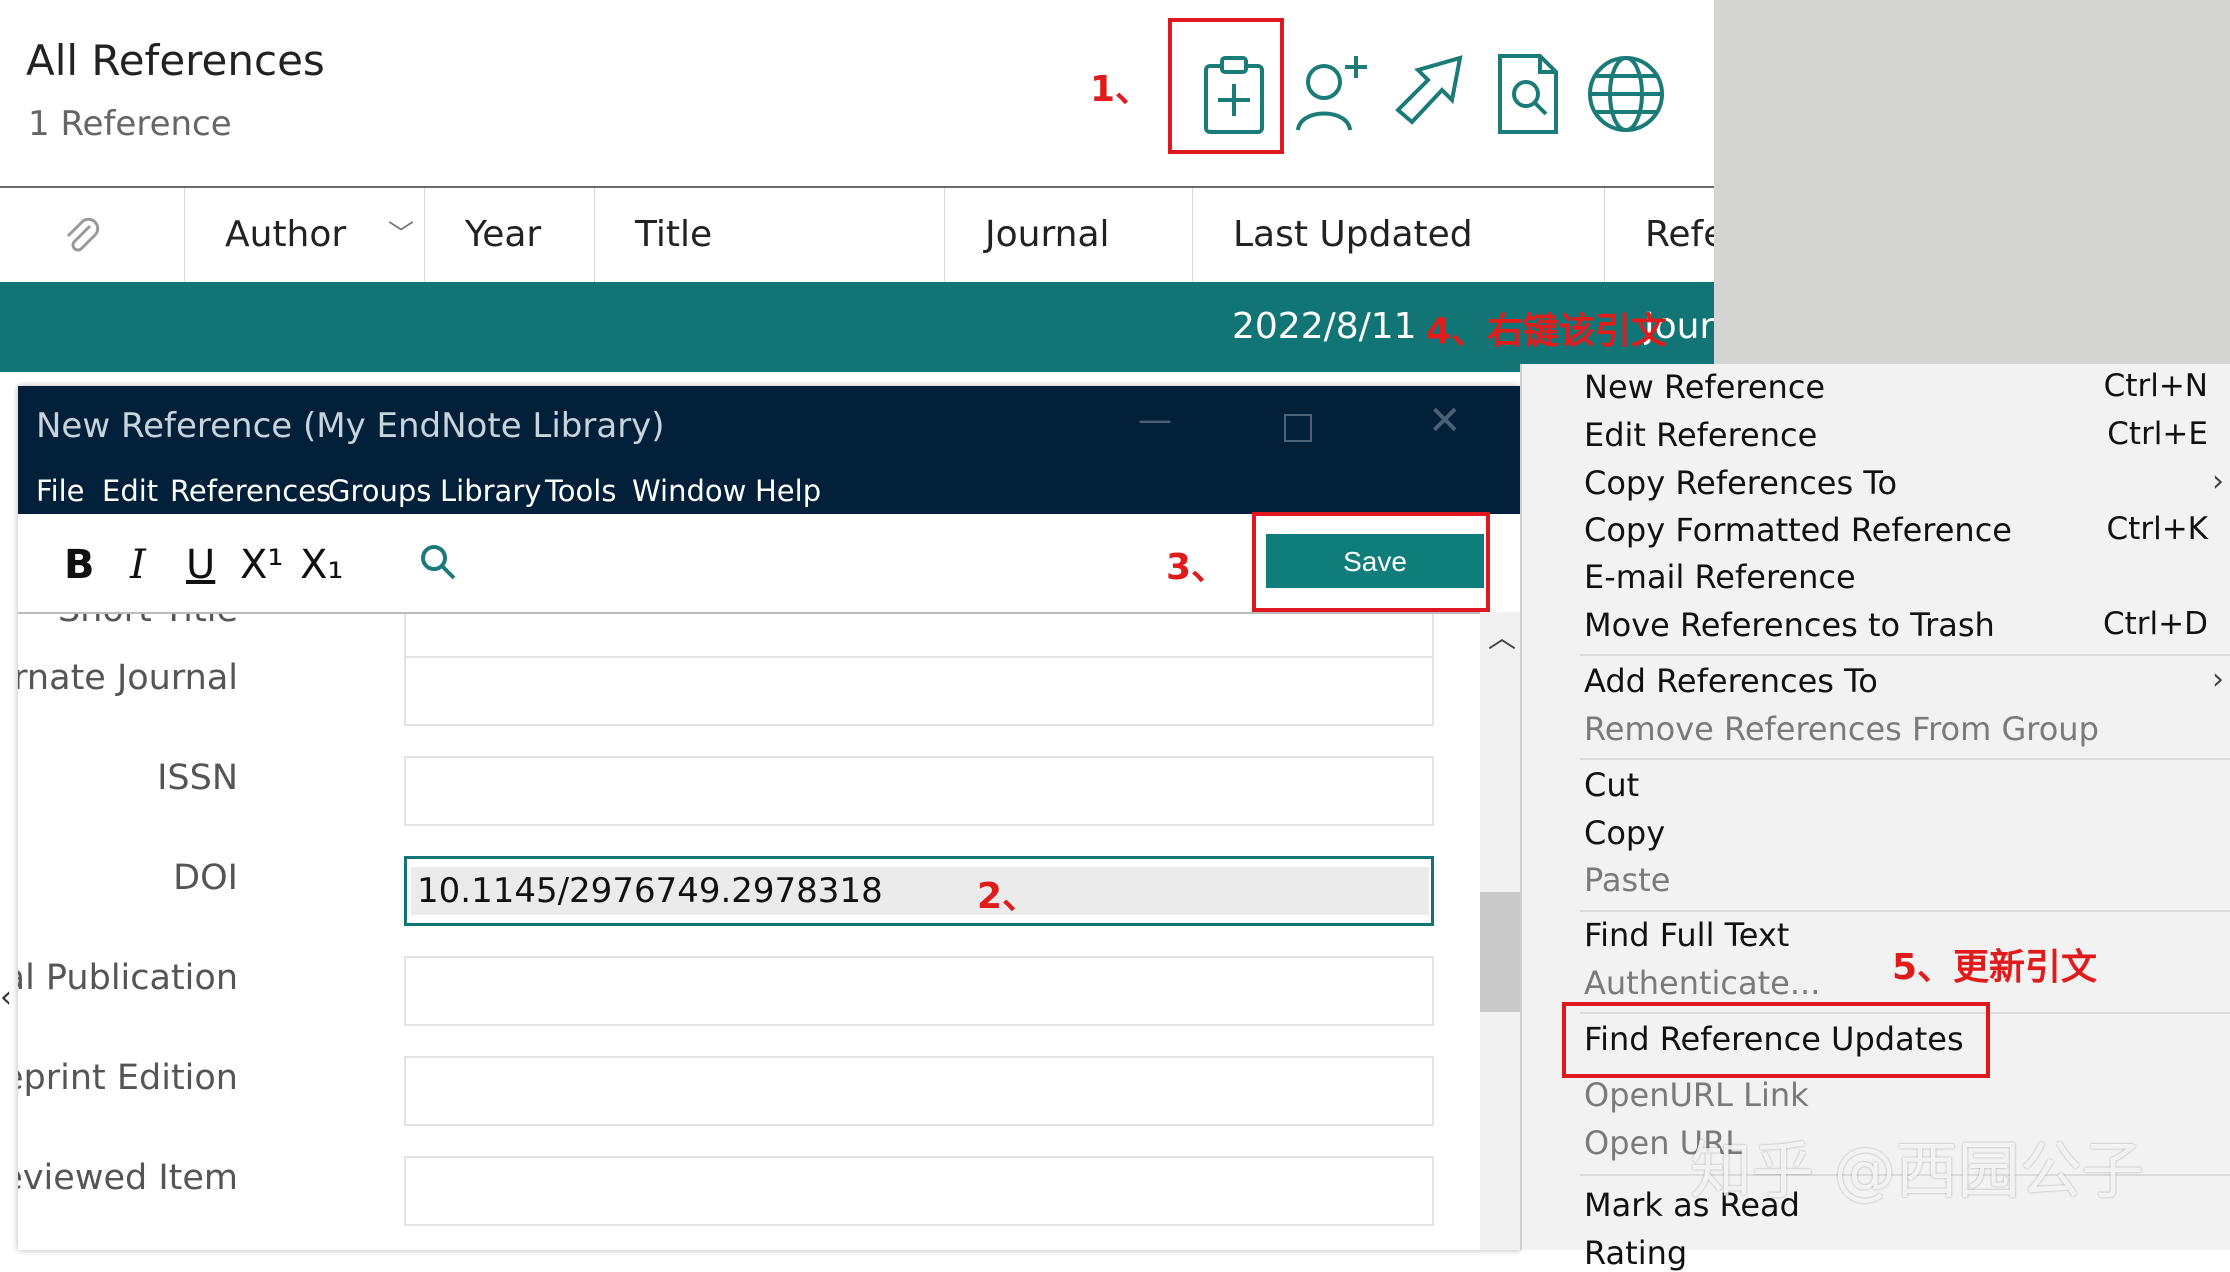 This screenshot has height=1272, width=2230. Describe the element at coordinates (689, 491) in the screenshot. I see `menu-window: Window` at that location.